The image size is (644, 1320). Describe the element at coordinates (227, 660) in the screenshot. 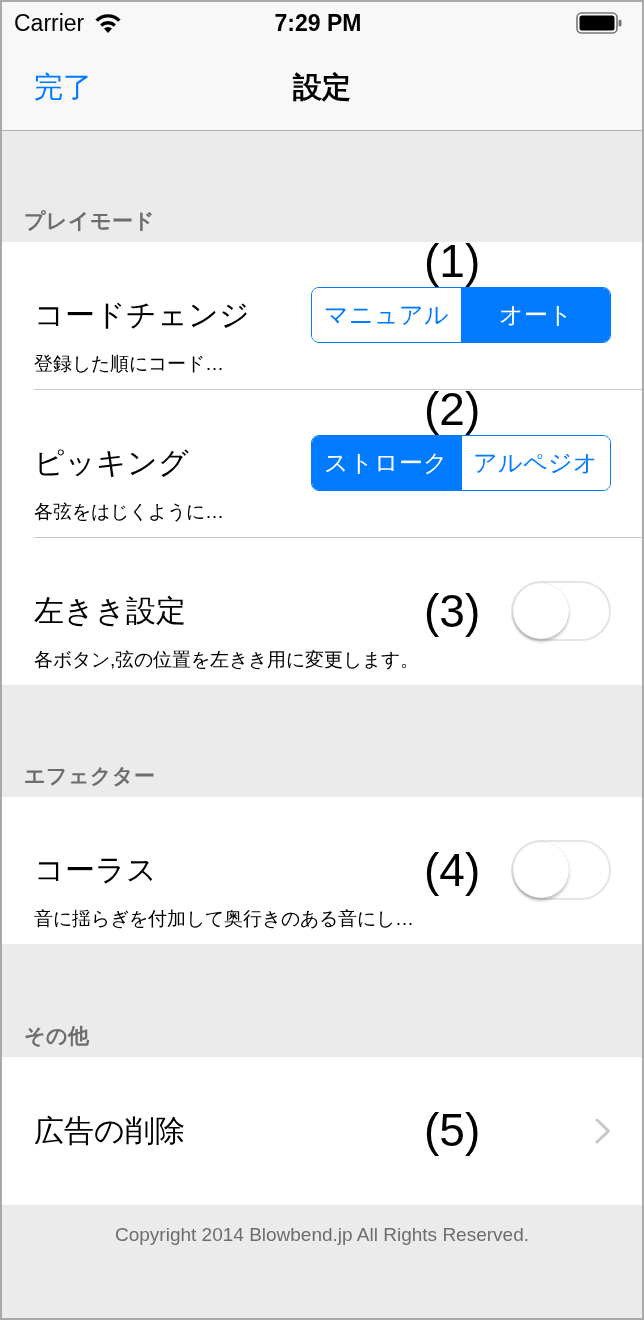

I see `row-subtitle: 各ボタン,弦の位置を左きき用に変更します。` at that location.